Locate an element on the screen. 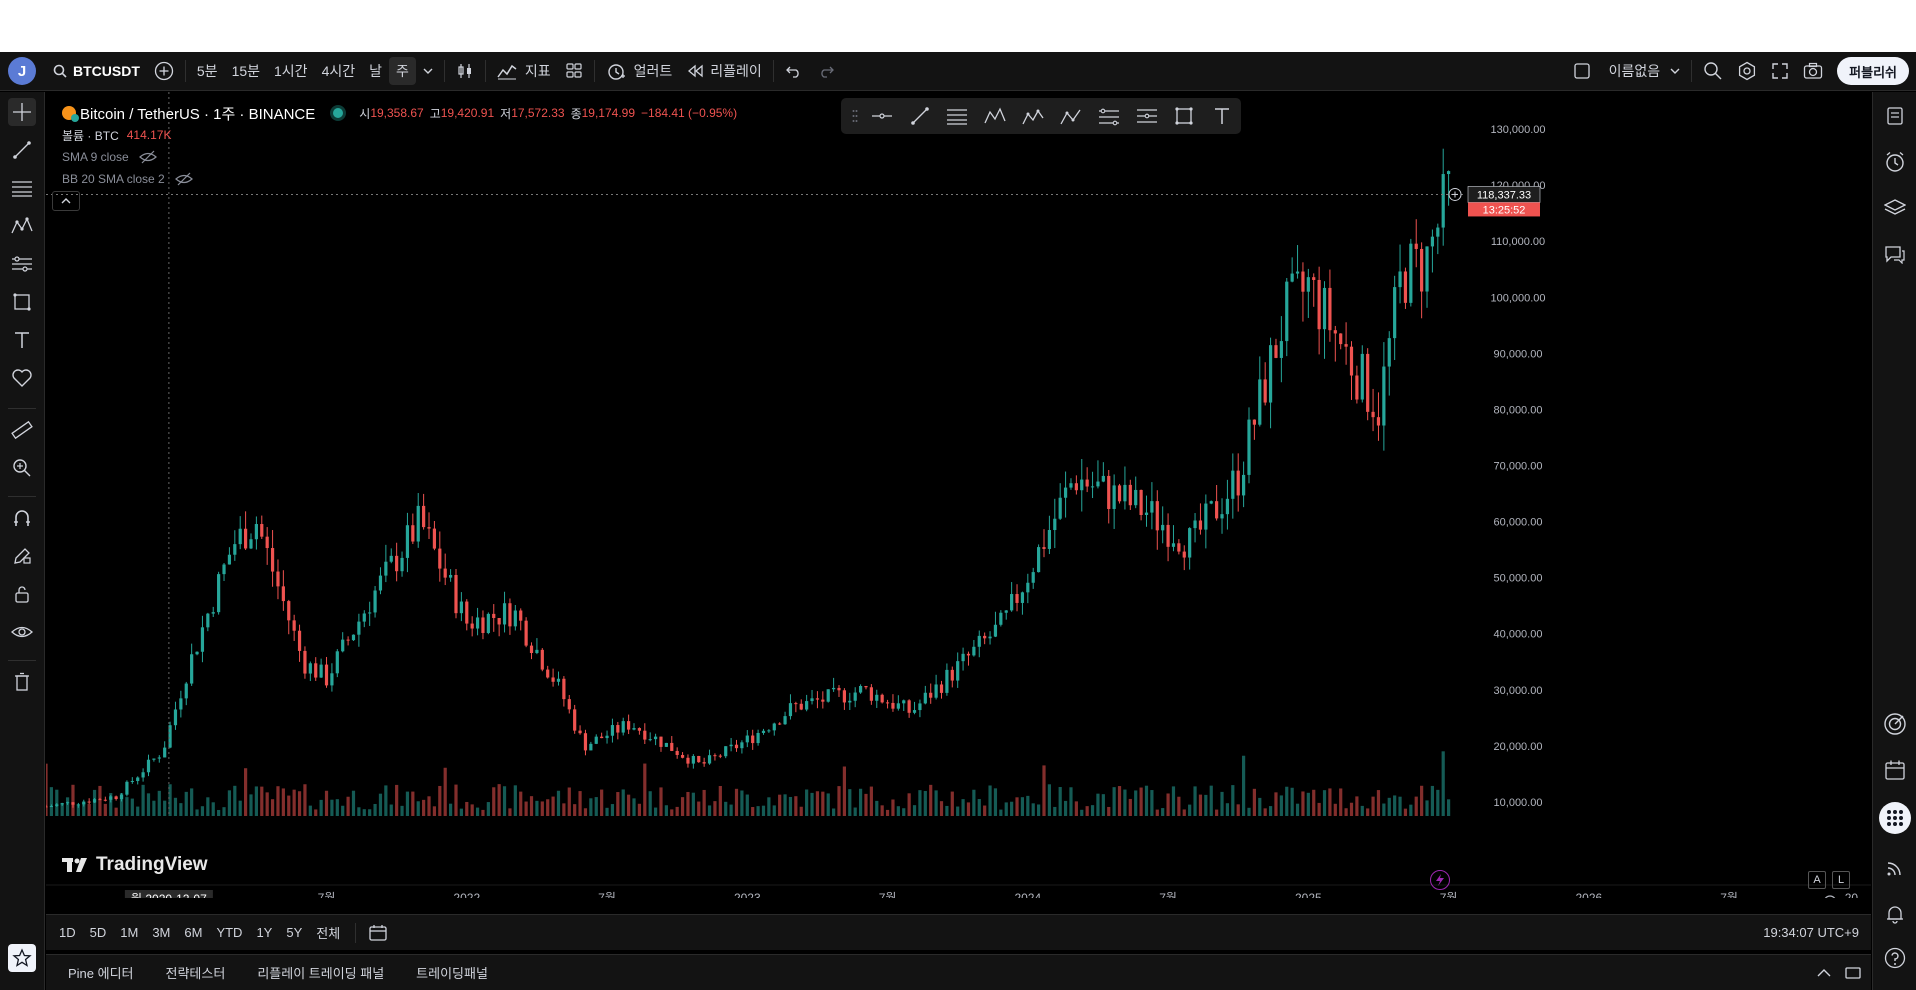 This screenshot has width=1916, height=990. period-3m: 3M is located at coordinates (161, 932).